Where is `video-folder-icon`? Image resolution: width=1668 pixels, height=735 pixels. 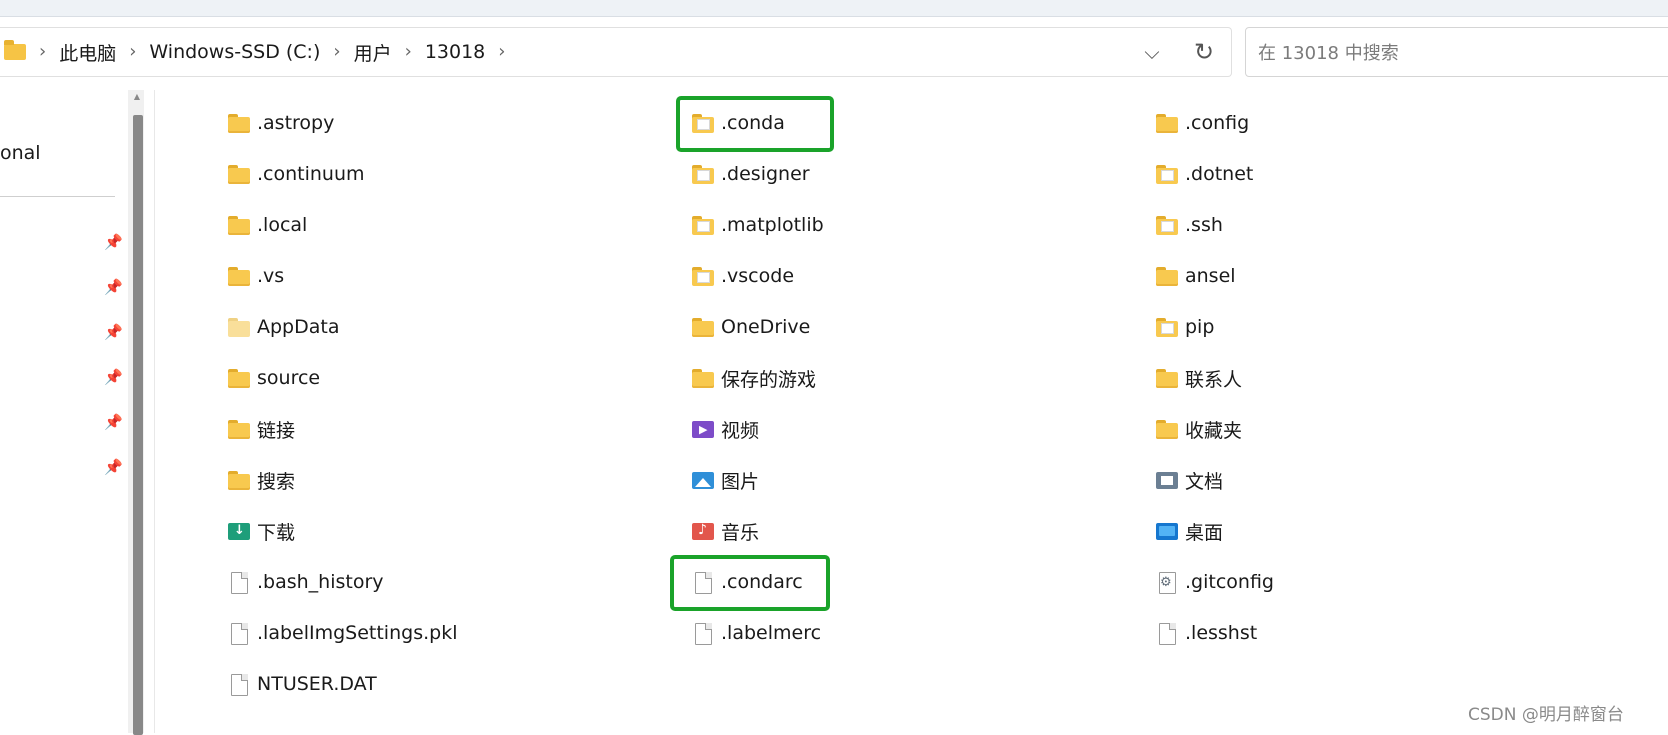
video-folder-icon is located at coordinates (703, 429).